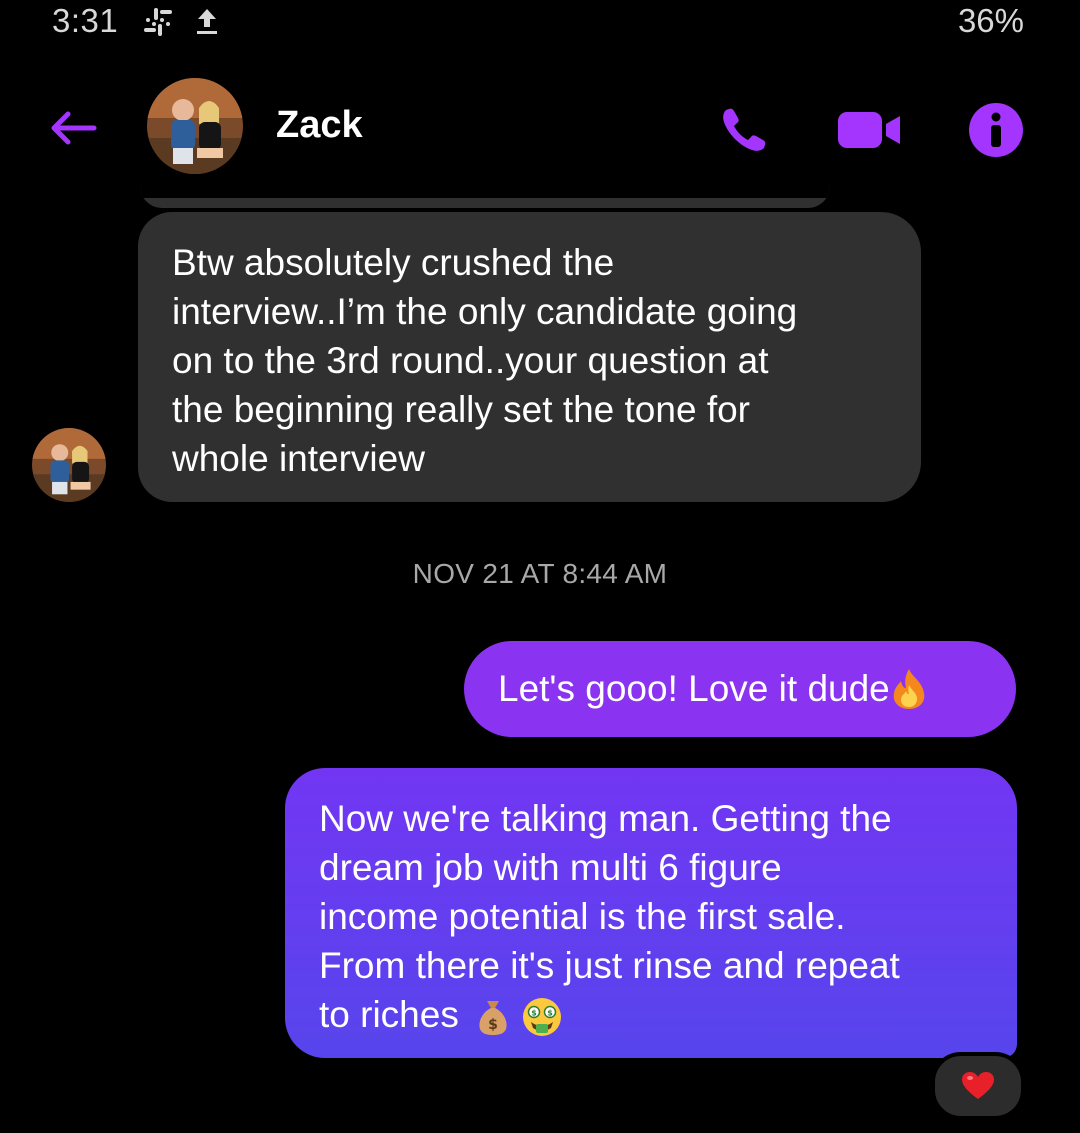 This screenshot has width=1080, height=1133. I want to click on outgoing-message-text: Let's gooo! Love it dude, so click(694, 688).